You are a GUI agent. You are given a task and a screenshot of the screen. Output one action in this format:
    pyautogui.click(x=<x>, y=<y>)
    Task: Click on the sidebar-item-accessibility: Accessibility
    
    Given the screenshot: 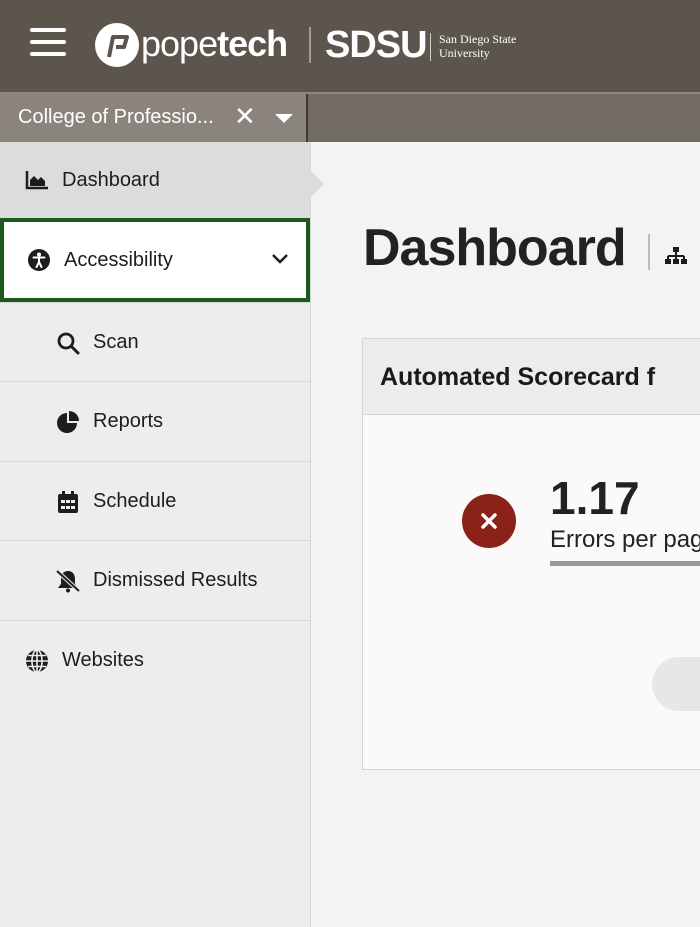 What is the action you would take?
    pyautogui.click(x=155, y=260)
    